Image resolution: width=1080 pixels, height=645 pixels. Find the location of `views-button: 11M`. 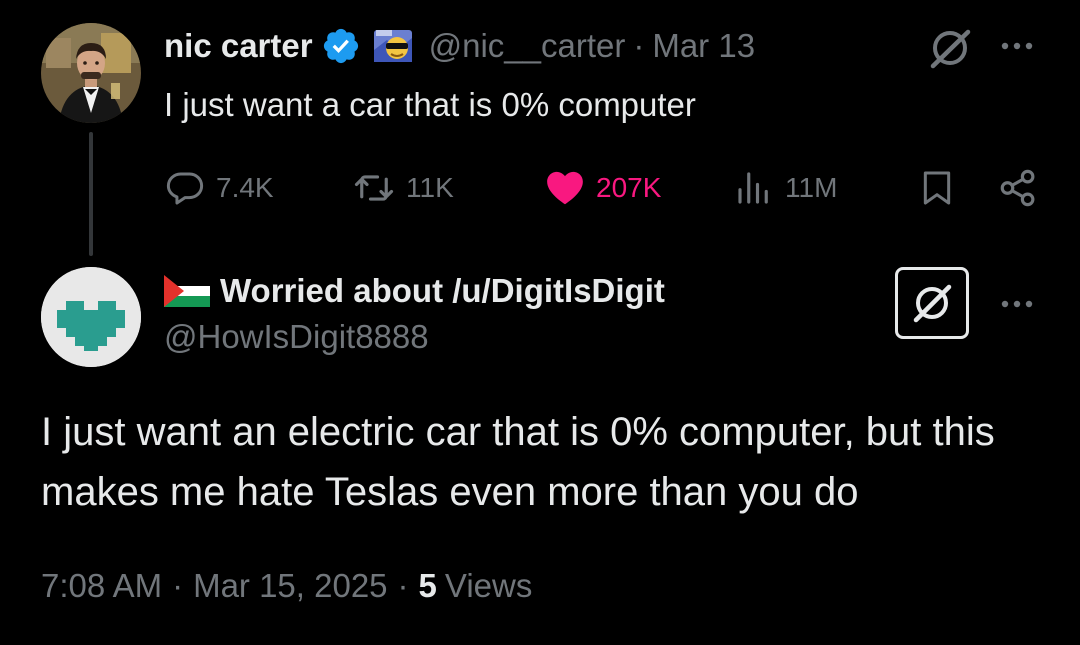

views-button: 11M is located at coordinates (785, 188).